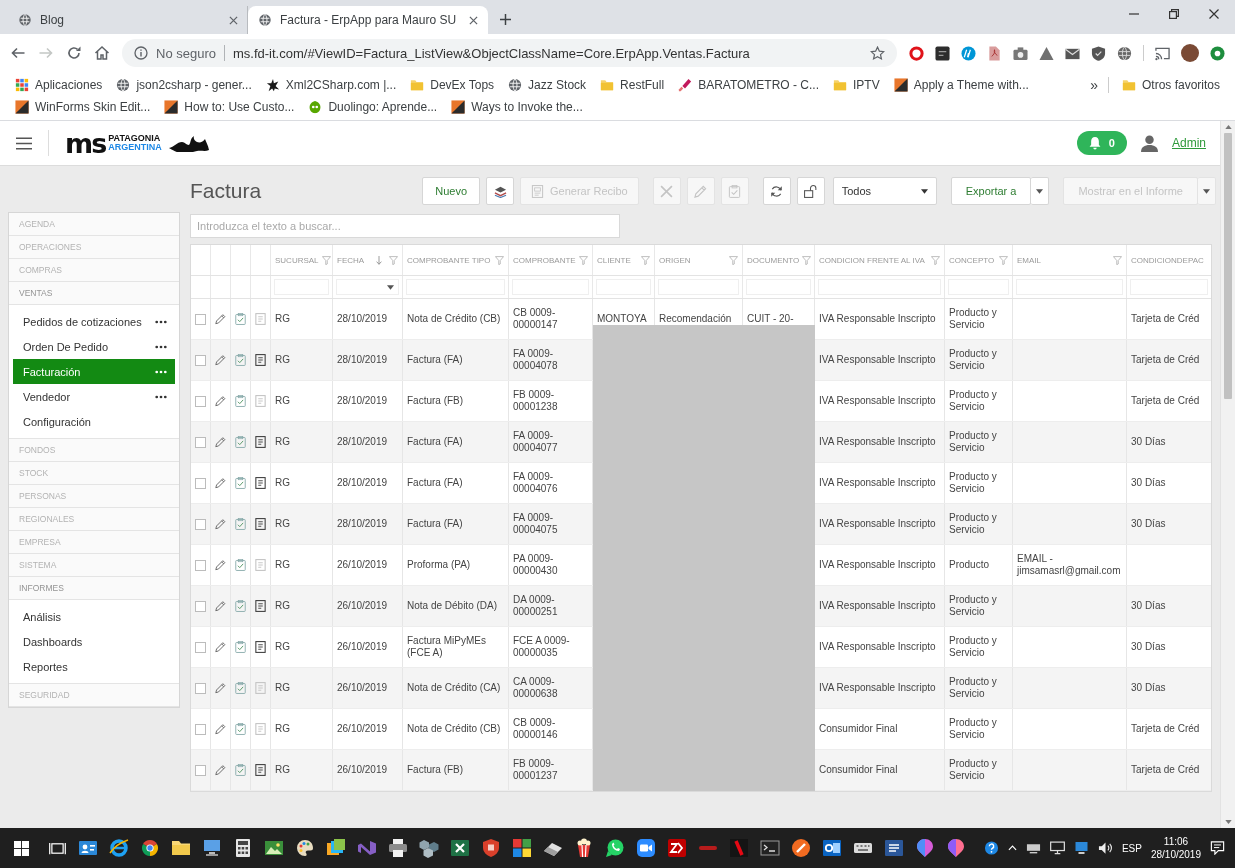 The image size is (1235, 868). Describe the element at coordinates (94, 616) in the screenshot. I see `sidebar-item: Análisis` at that location.